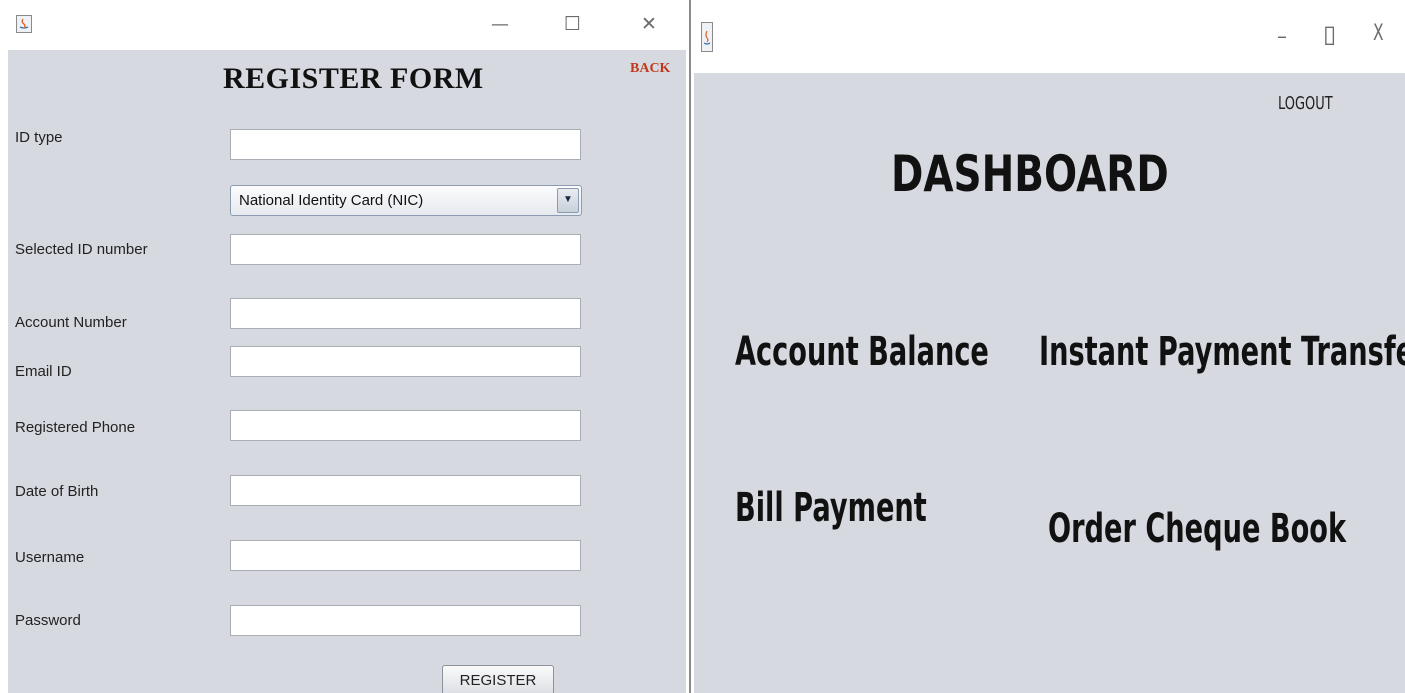 The image size is (1405, 693). What do you see at coordinates (75, 427) in the screenshot?
I see `registered-phone-label: Registered Phone` at bounding box center [75, 427].